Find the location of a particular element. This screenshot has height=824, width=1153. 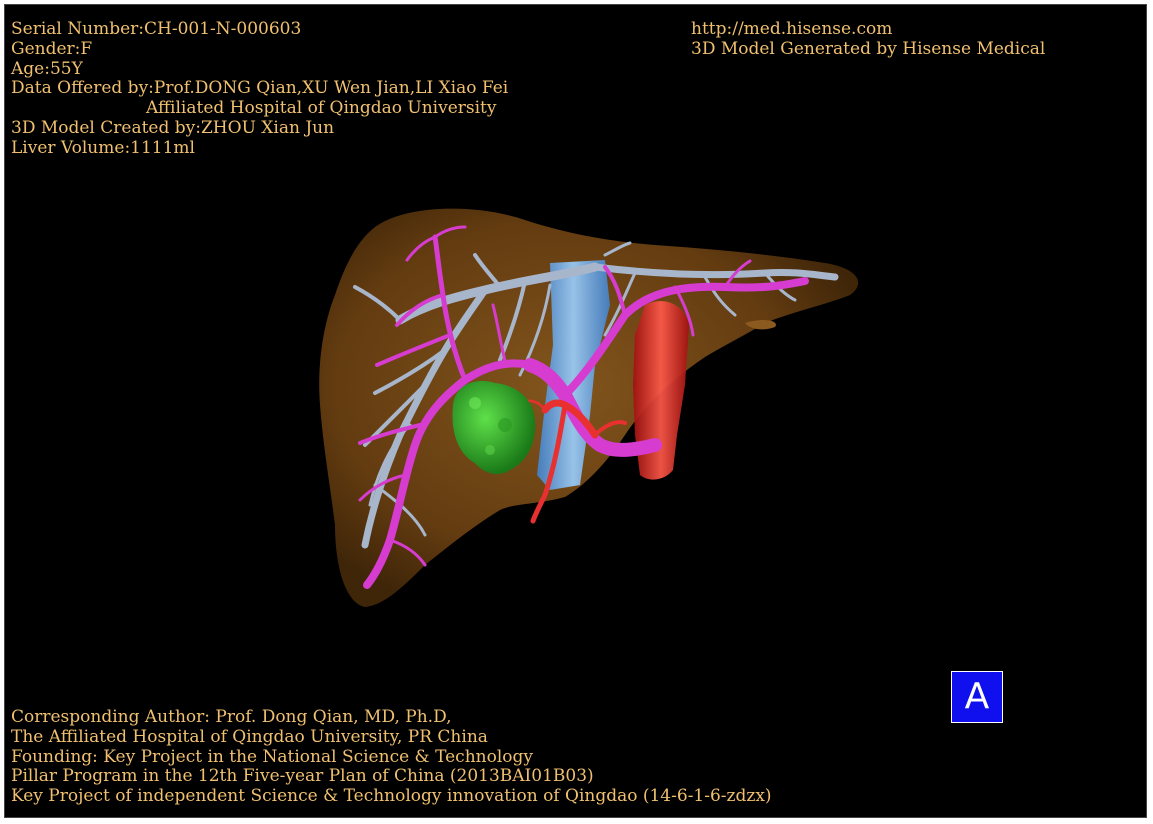

age: Age:55Y is located at coordinates (47, 68).